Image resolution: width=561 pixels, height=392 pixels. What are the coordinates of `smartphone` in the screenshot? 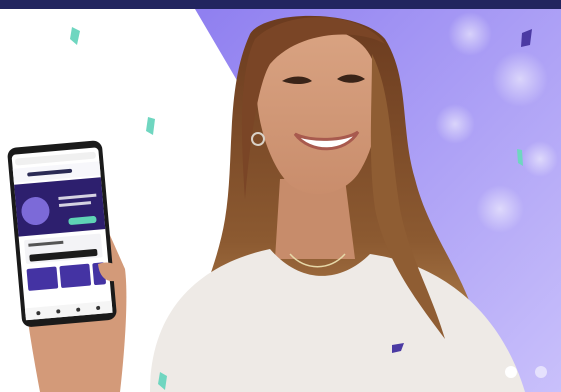 It's located at (62, 233).